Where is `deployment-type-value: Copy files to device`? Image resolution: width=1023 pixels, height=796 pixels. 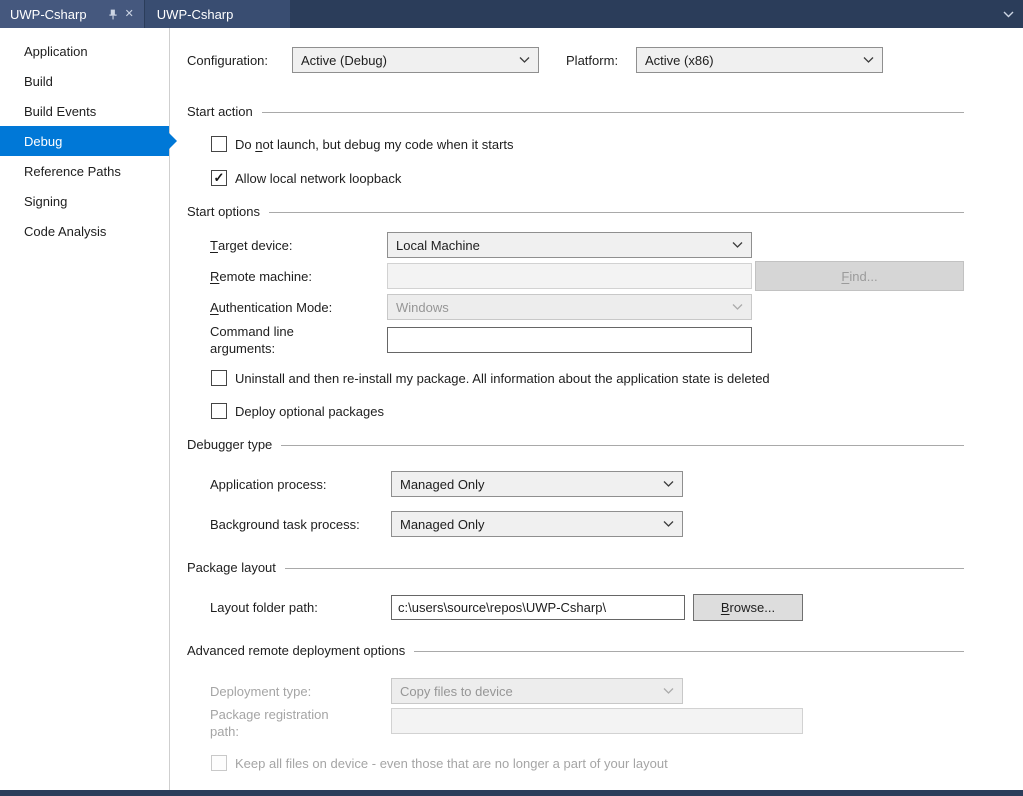
deployment-type-value: Copy files to device is located at coordinates (456, 691).